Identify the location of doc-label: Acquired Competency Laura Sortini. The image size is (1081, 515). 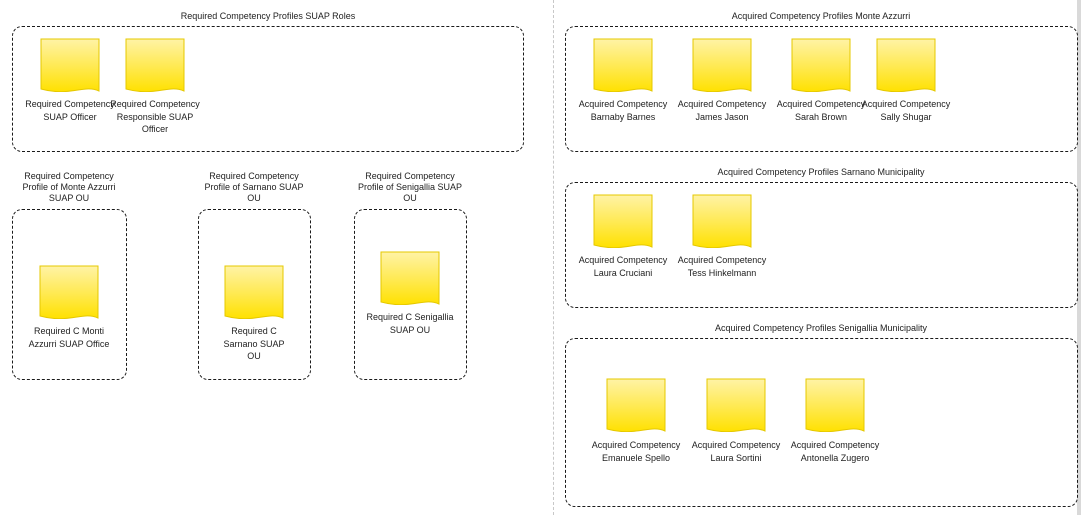
(736, 451).